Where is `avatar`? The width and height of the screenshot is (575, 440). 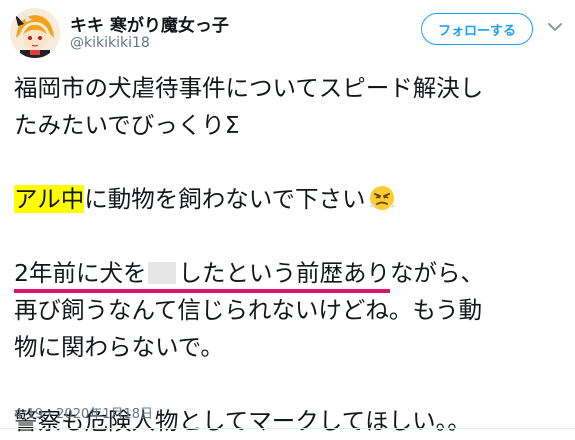 avatar is located at coordinates (35, 33).